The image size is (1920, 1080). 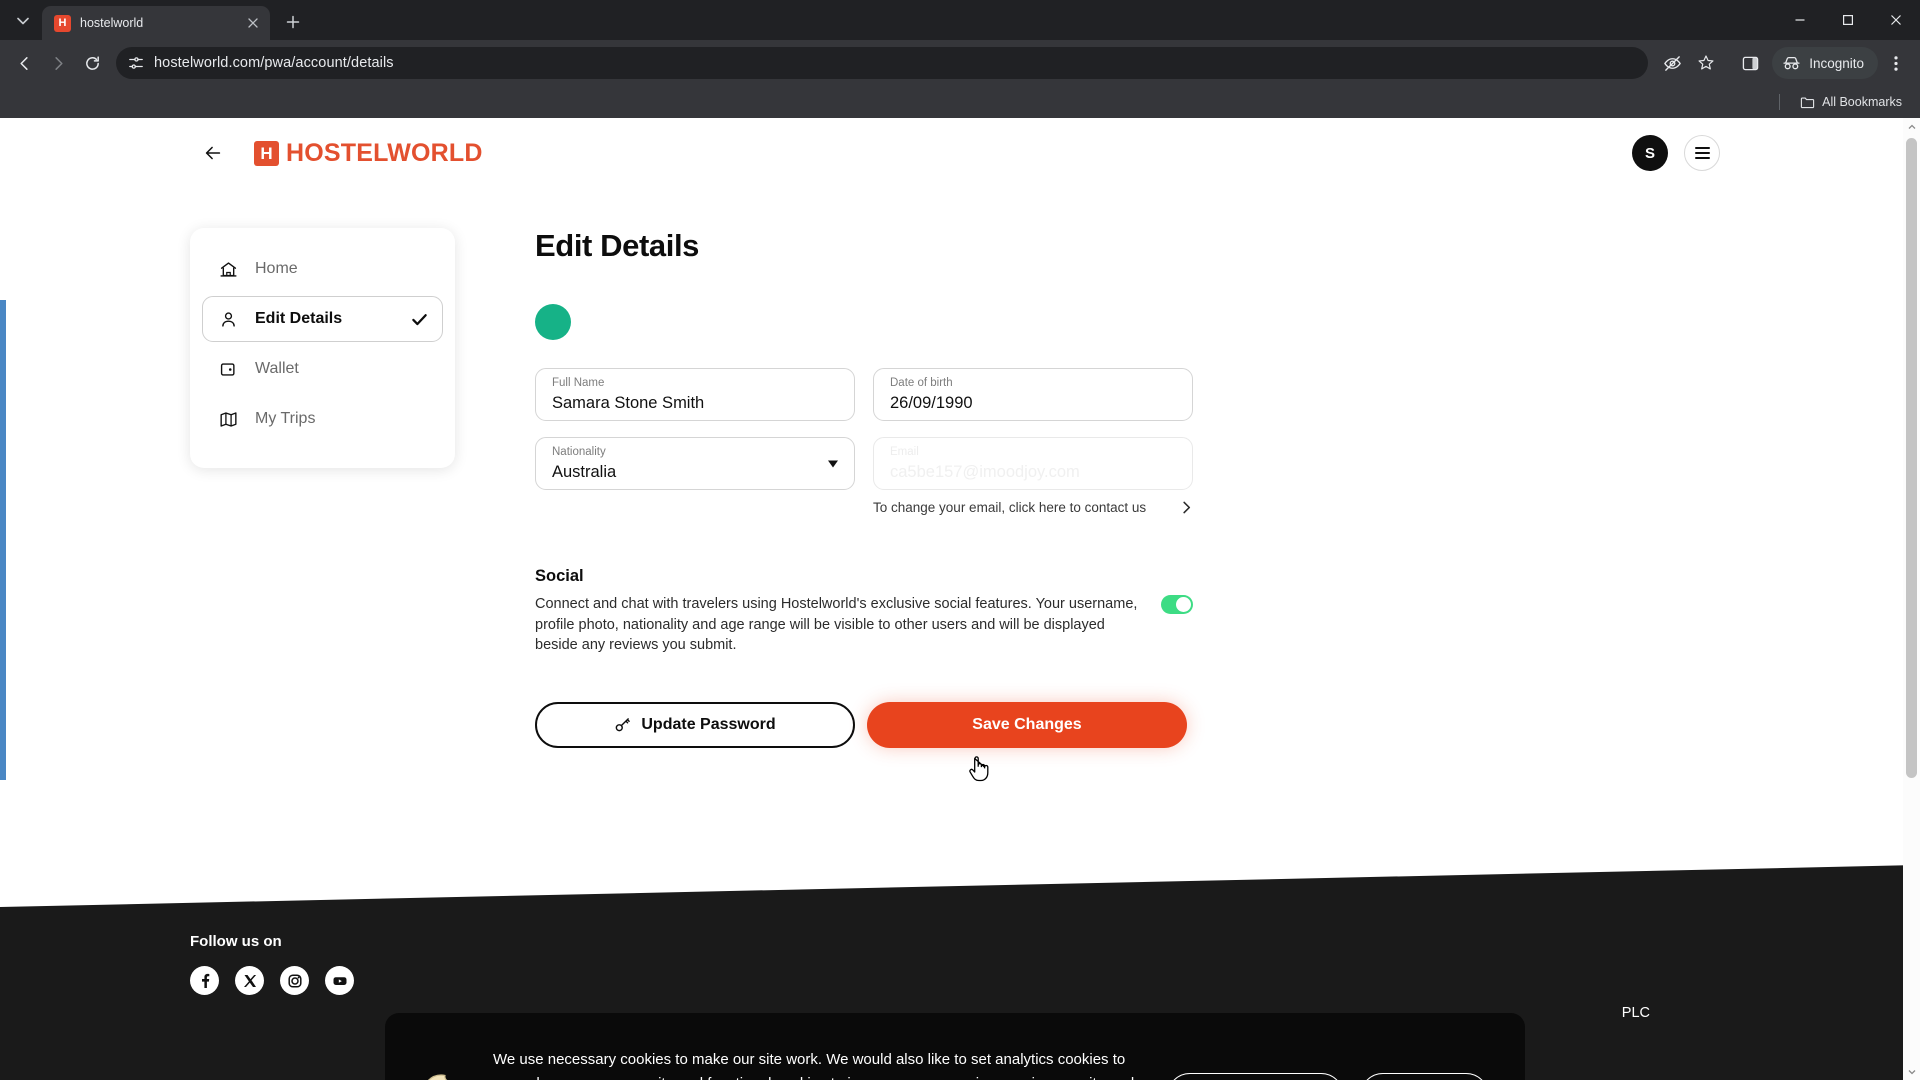 I want to click on new-tab-button, so click(x=293, y=22).